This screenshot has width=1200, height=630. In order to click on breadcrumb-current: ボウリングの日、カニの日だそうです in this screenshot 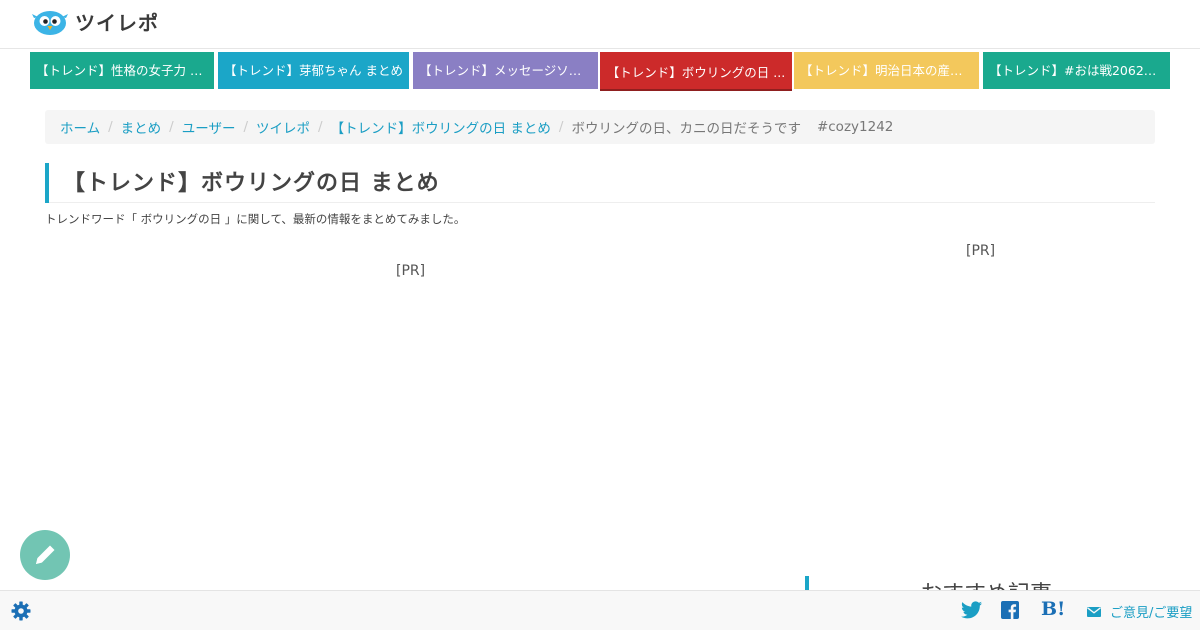, I will do `click(686, 129)`.